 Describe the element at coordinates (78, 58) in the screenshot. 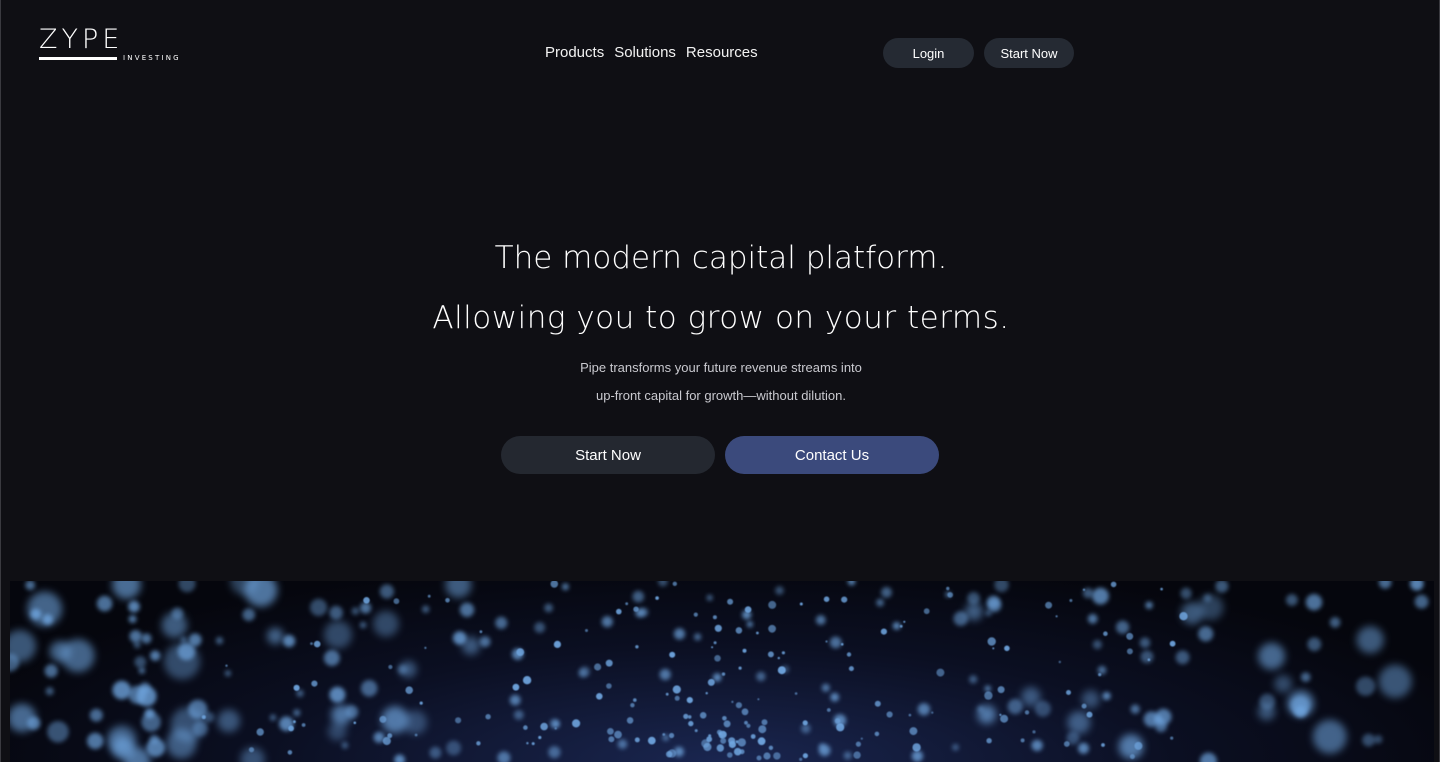

I see `logo-underline` at that location.